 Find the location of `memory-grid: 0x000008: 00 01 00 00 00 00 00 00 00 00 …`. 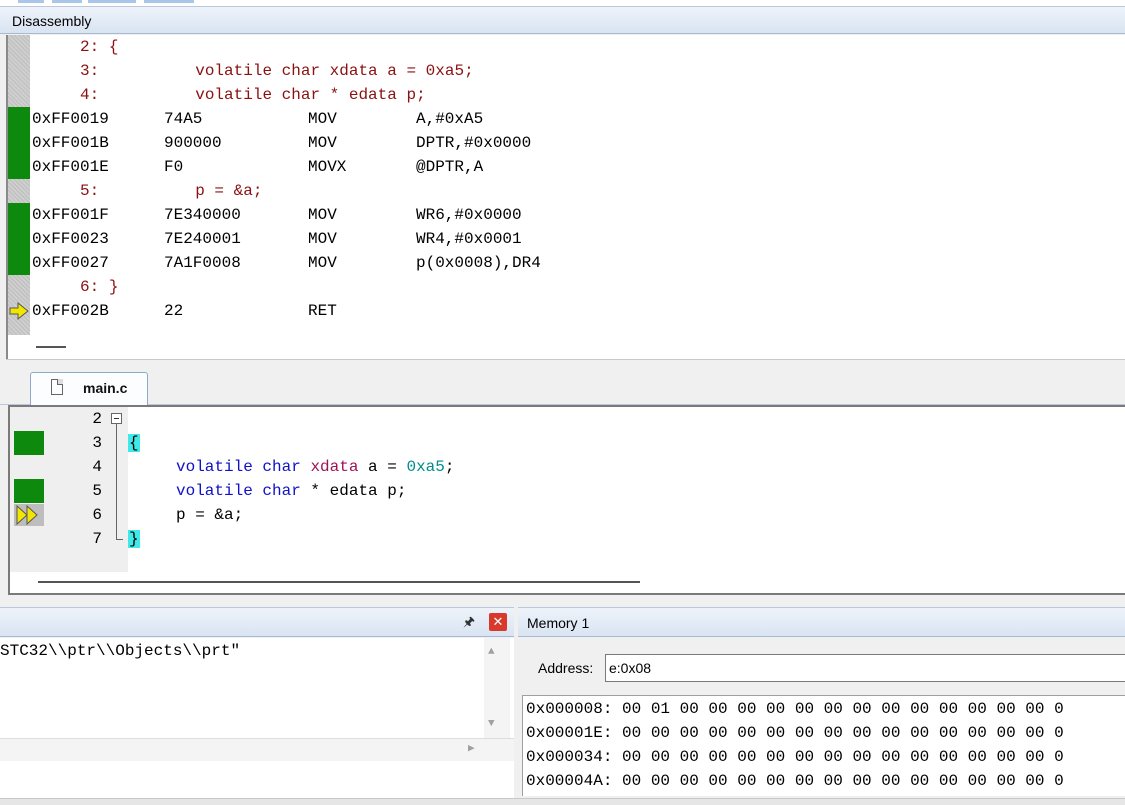

memory-grid: 0x000008: 00 01 00 00 00 00 00 00 00 00 … is located at coordinates (823, 745).